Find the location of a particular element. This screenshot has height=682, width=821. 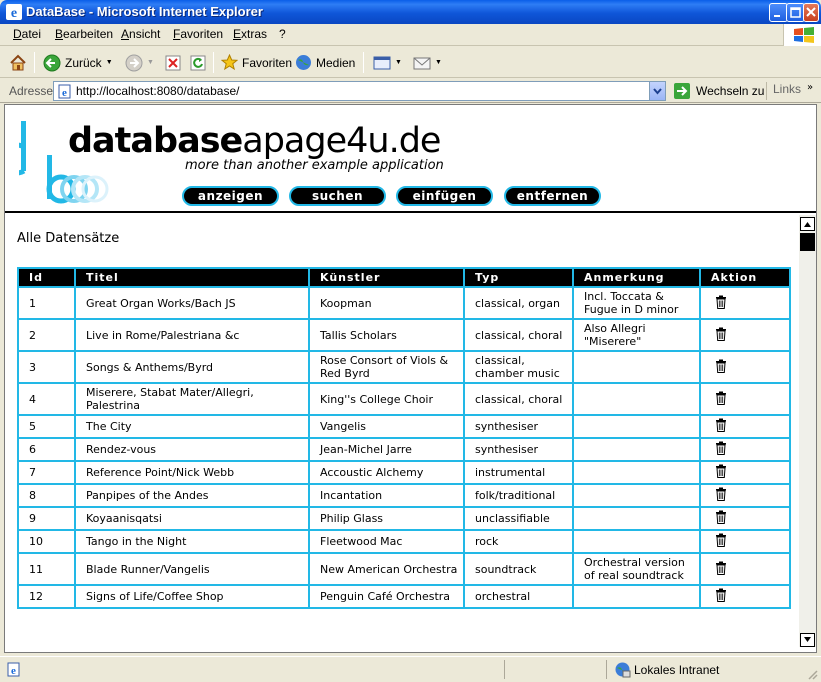

go-label: Wechseln zu is located at coordinates (730, 91).